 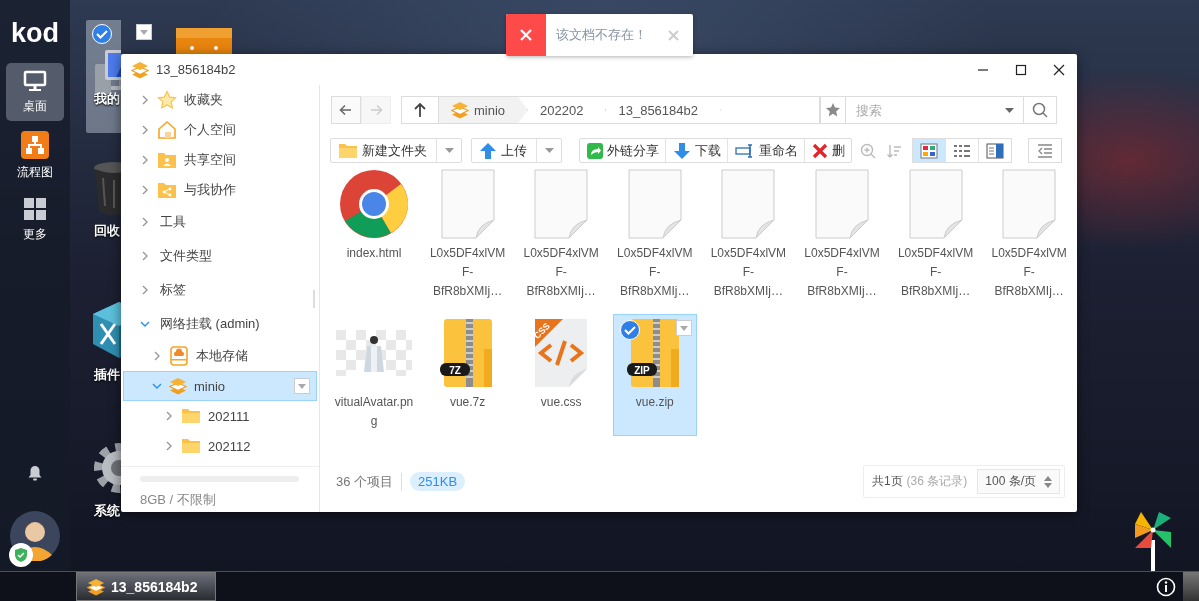 What do you see at coordinates (220, 190) in the screenshot?
I see `tree-item: 与我协作` at bounding box center [220, 190].